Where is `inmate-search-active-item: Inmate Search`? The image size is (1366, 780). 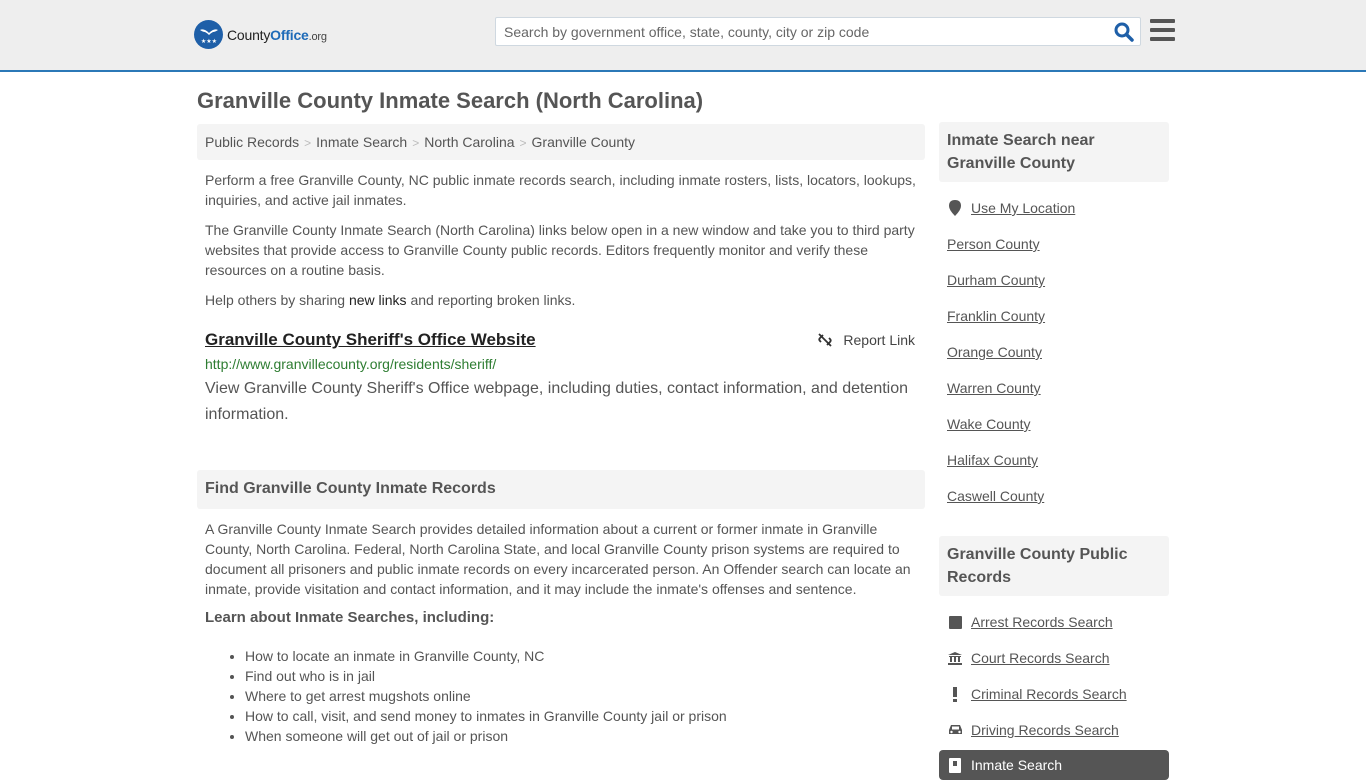 inmate-search-active-item: Inmate Search is located at coordinates (1054, 765).